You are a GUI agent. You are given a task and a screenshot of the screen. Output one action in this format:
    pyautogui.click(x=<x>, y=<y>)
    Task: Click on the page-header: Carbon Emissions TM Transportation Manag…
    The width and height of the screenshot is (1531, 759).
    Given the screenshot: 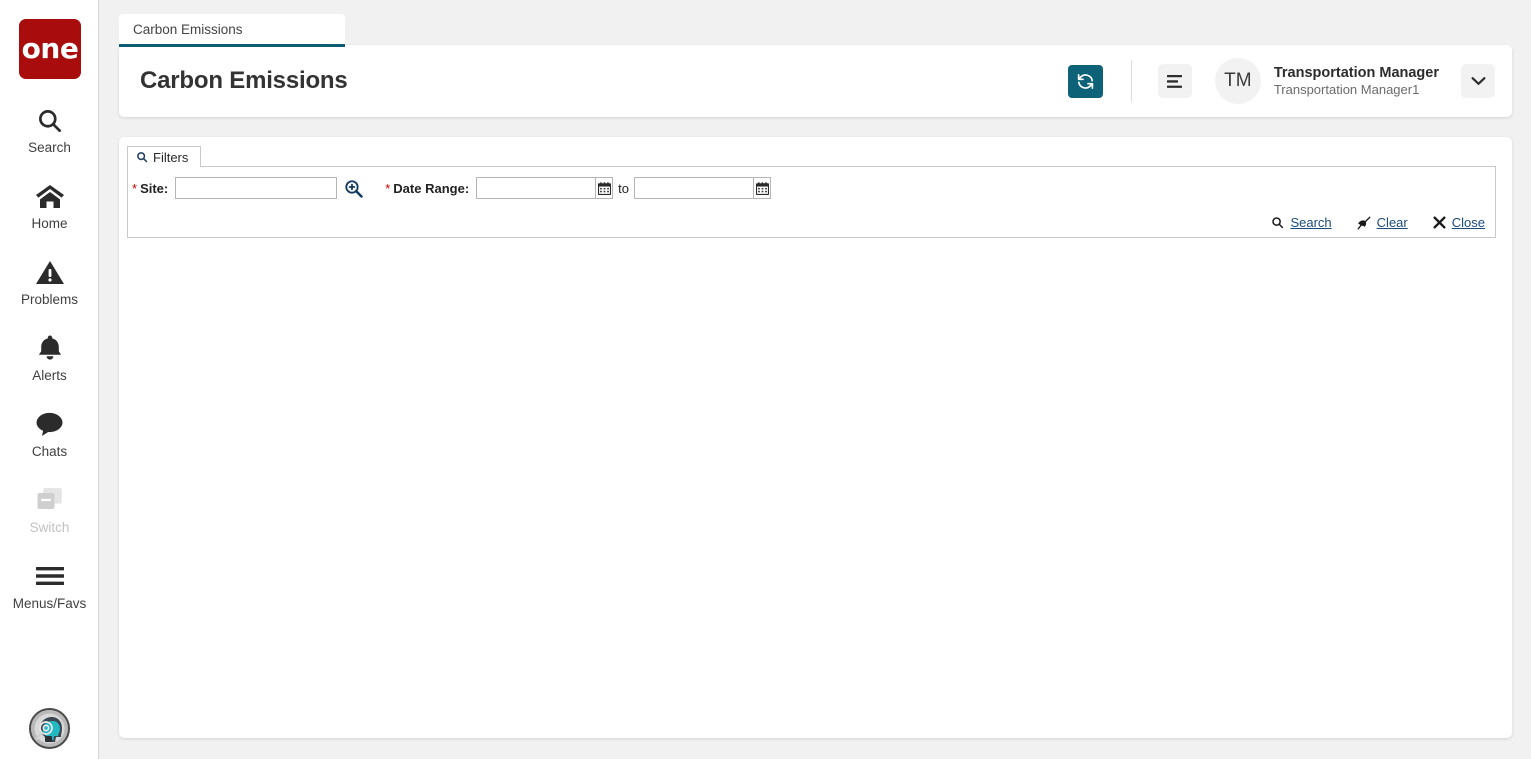 What is the action you would take?
    pyautogui.click(x=815, y=81)
    